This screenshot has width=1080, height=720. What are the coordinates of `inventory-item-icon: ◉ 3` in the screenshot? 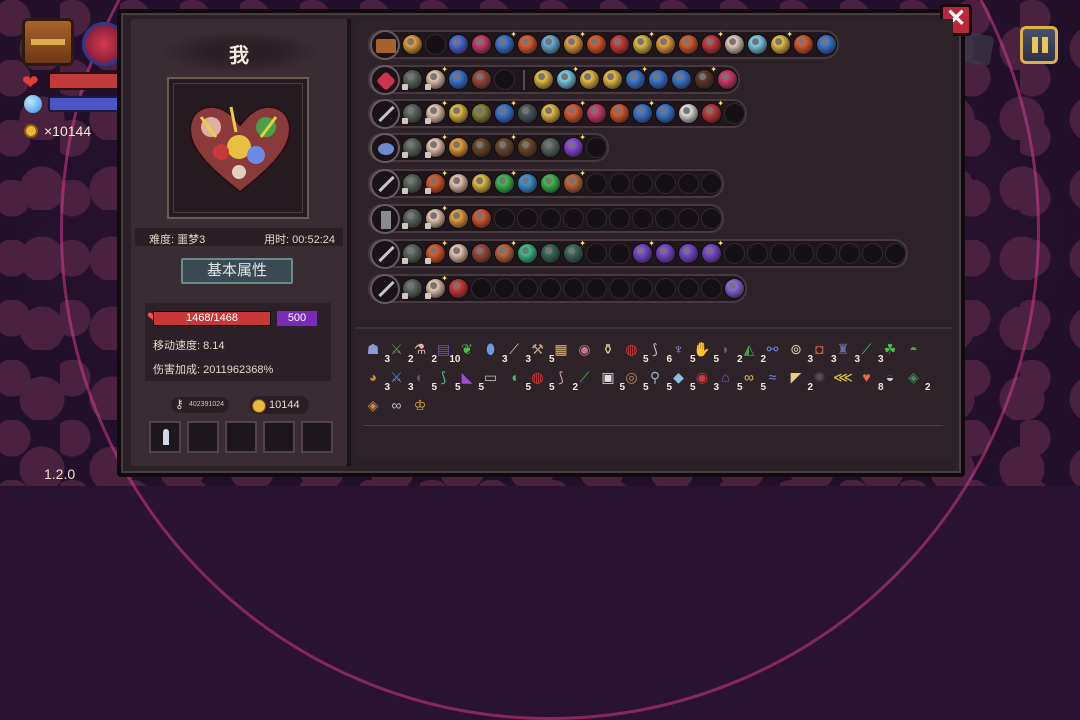 It's located at (705, 380).